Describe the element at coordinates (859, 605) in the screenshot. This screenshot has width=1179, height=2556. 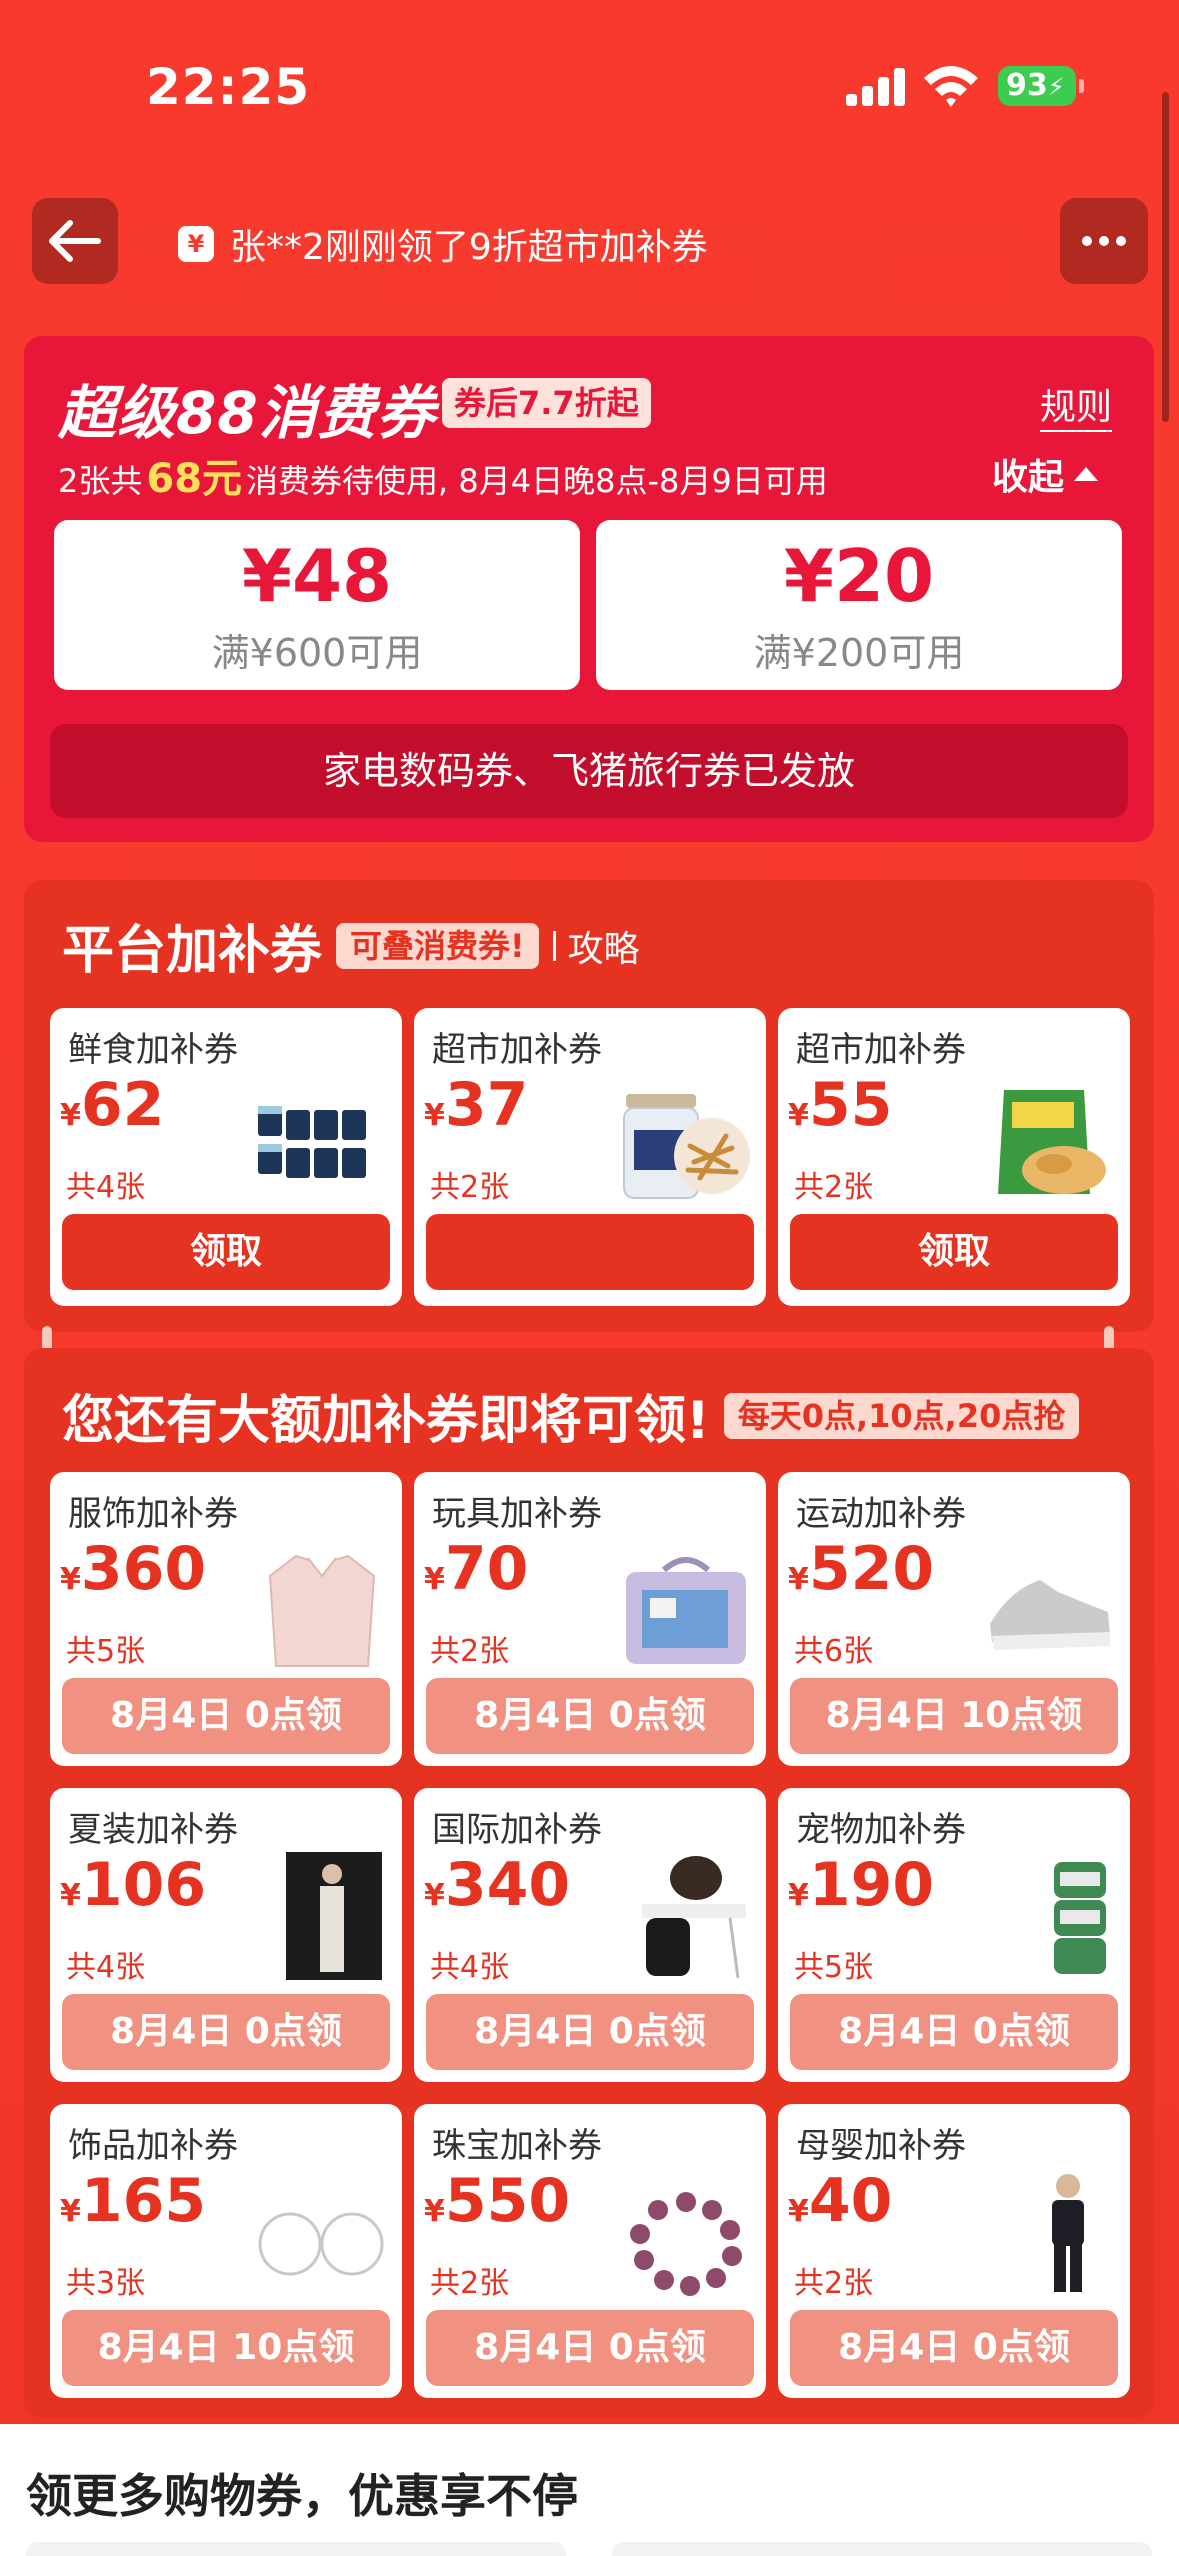
I see `consumption-coupon: ¥20 满¥200可用` at that location.